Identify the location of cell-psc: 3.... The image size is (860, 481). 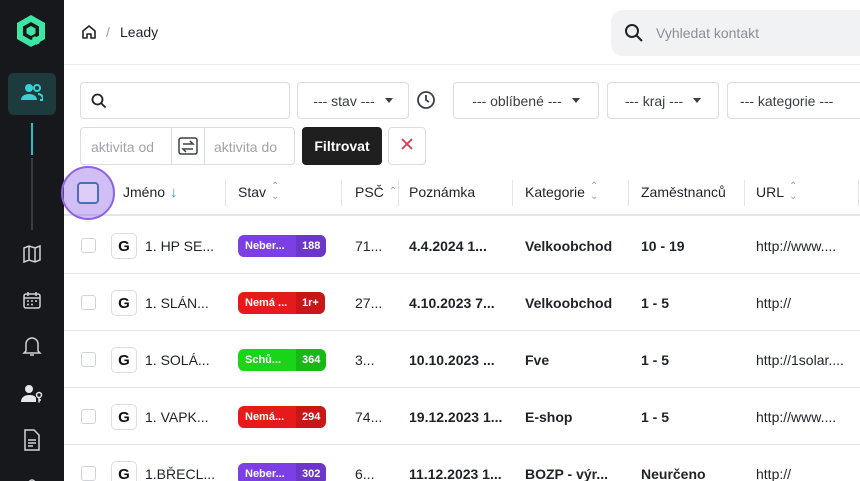
(365, 359).